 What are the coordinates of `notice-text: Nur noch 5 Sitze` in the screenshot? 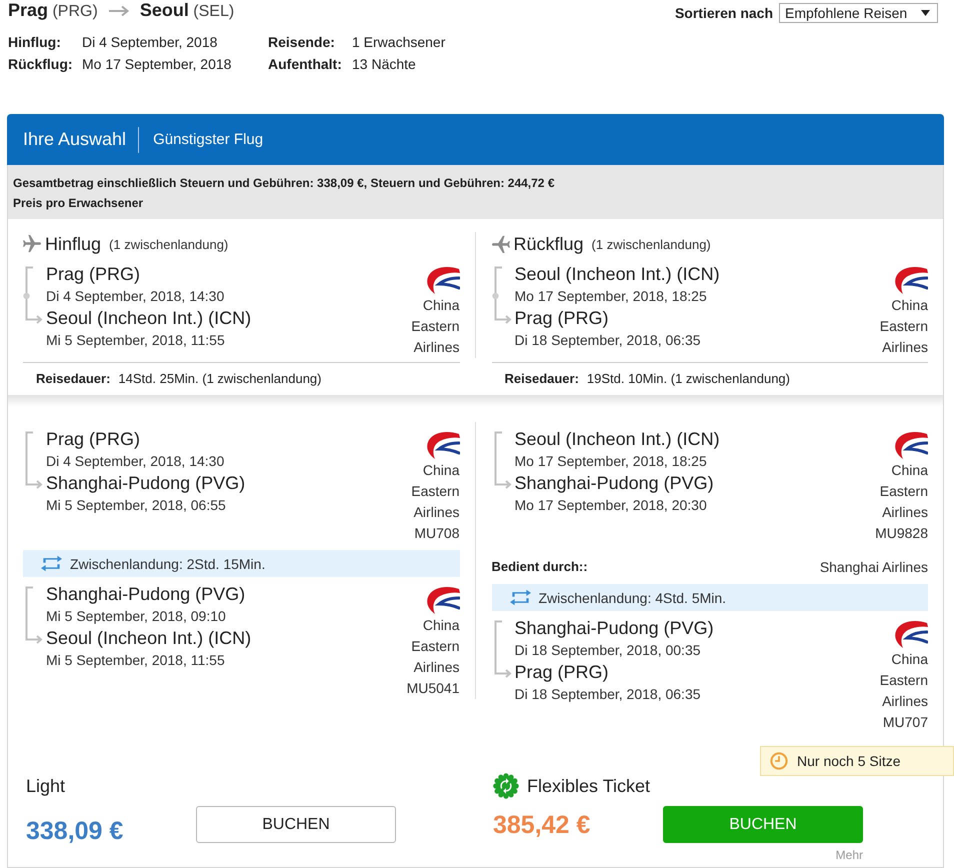 It's located at (848, 761).